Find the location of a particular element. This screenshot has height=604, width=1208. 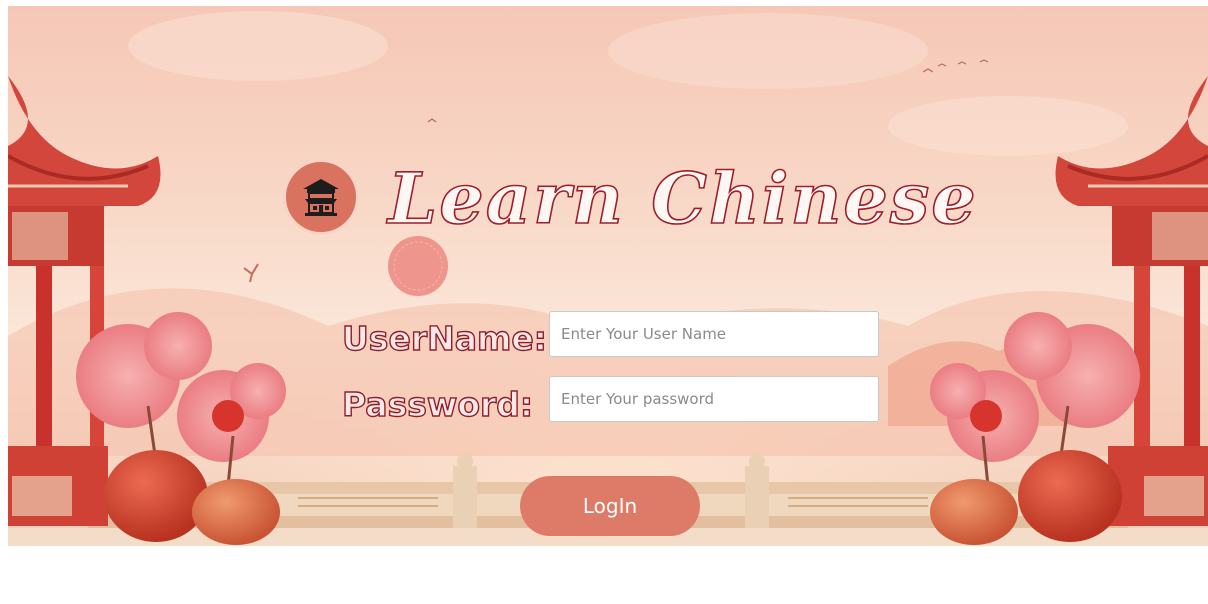

login-button: LogIn is located at coordinates (610, 506).